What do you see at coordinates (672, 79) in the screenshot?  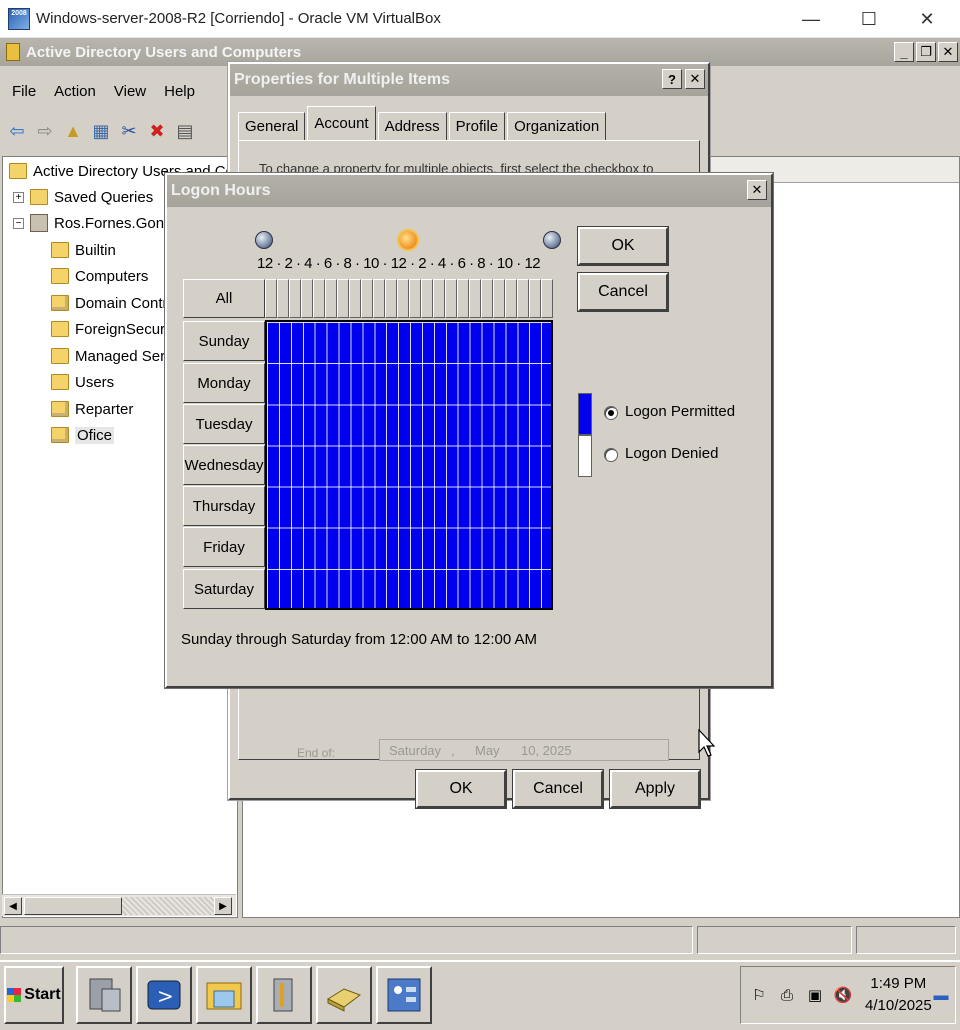 I see `help-button: ?` at bounding box center [672, 79].